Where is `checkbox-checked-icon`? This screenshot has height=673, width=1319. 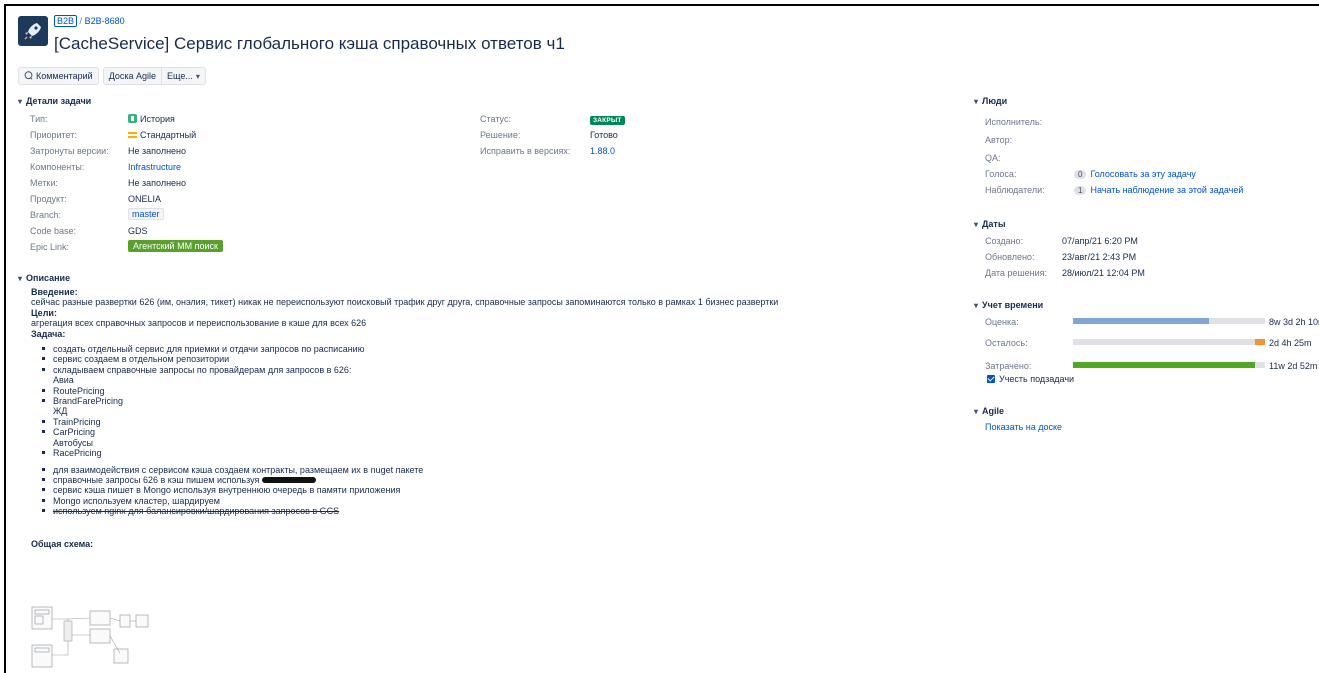 checkbox-checked-icon is located at coordinates (991, 379).